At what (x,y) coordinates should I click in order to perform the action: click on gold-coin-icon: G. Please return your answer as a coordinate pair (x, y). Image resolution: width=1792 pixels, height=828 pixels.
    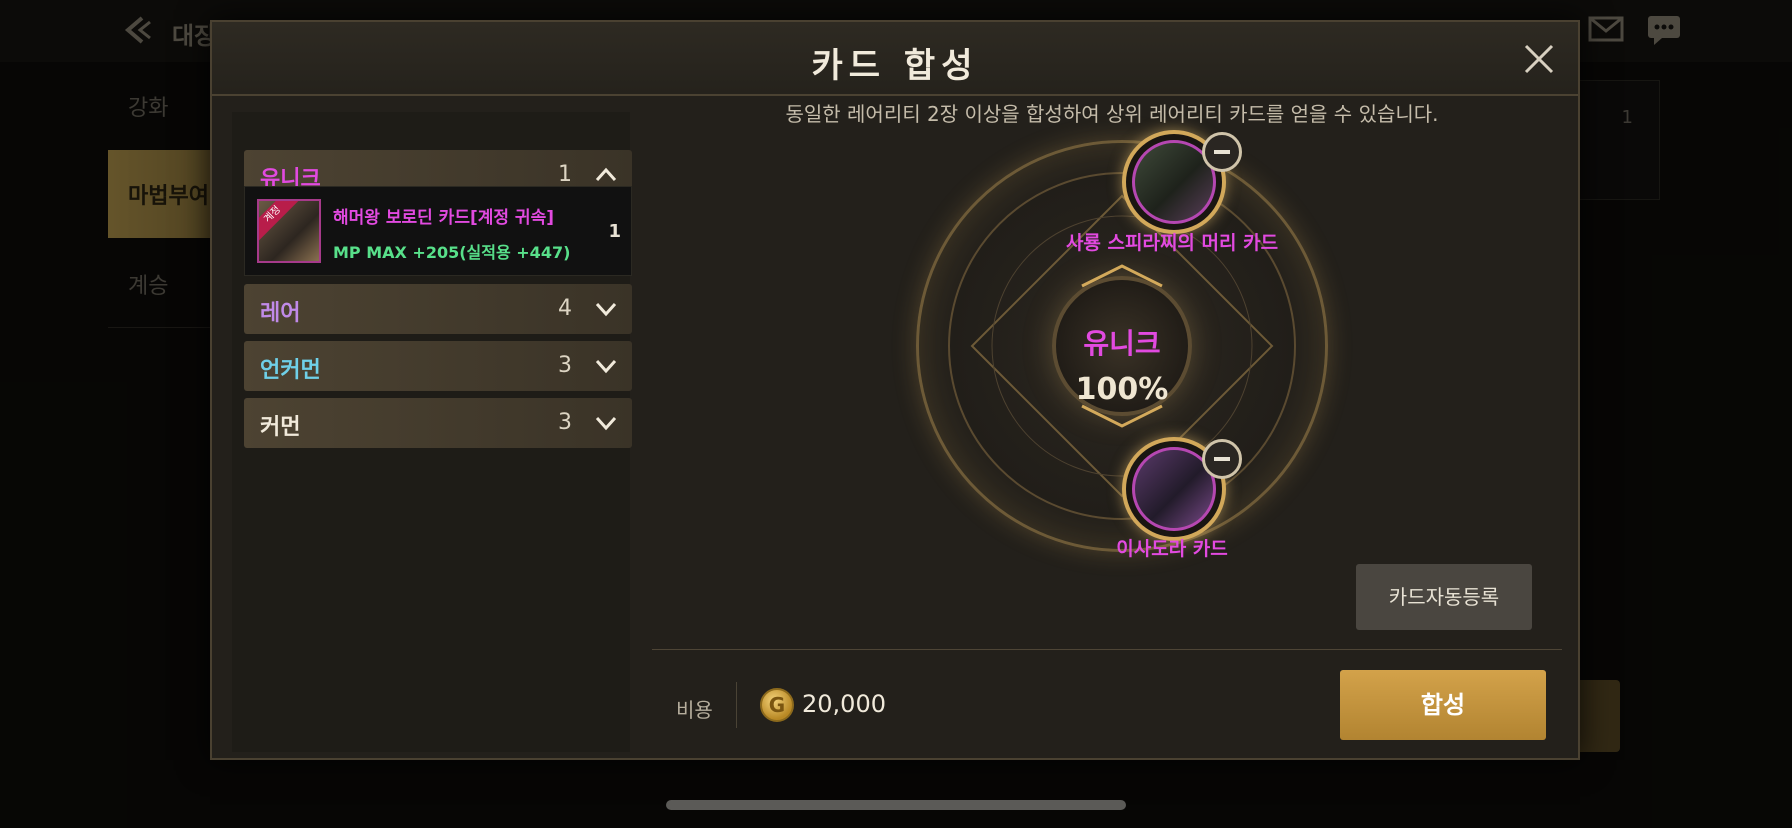
    Looking at the image, I should click on (777, 705).